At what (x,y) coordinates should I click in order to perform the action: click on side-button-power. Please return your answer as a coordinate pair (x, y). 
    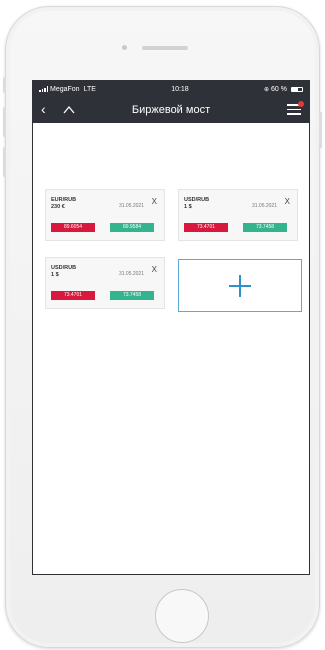
    Looking at the image, I should click on (320, 130).